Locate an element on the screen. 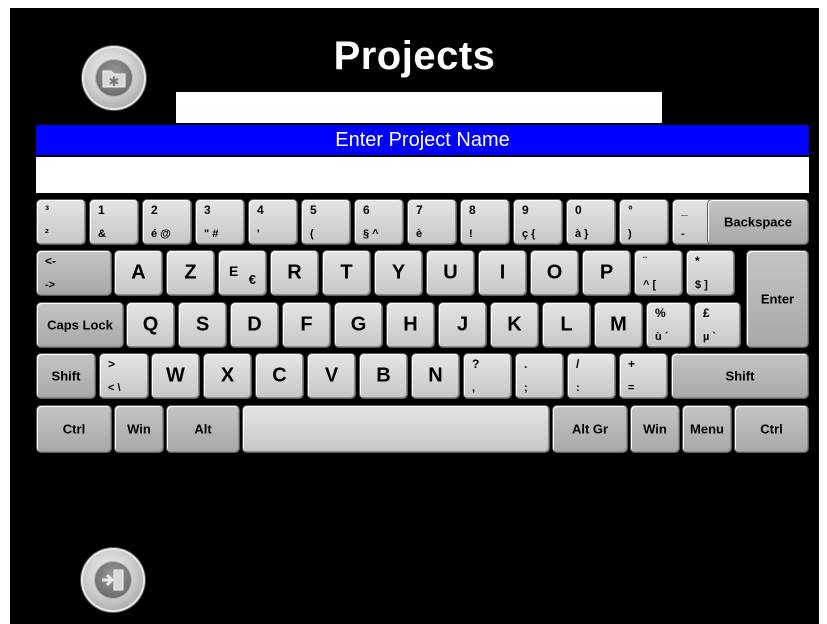 The image size is (827, 624). key-upper-label: * is located at coordinates (697, 261).